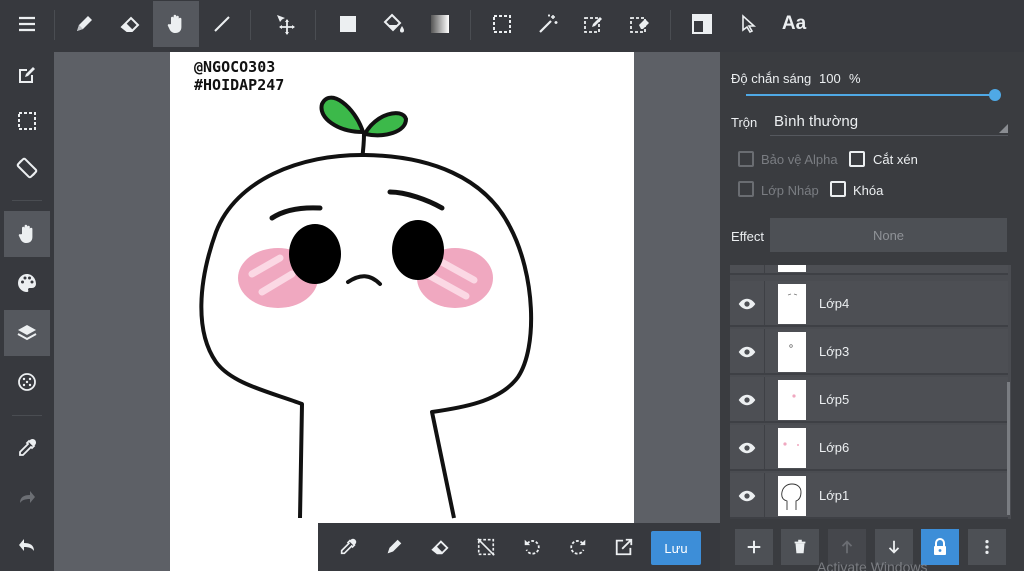 This screenshot has height=571, width=1024. I want to click on left-toolbar, so click(27, 311).